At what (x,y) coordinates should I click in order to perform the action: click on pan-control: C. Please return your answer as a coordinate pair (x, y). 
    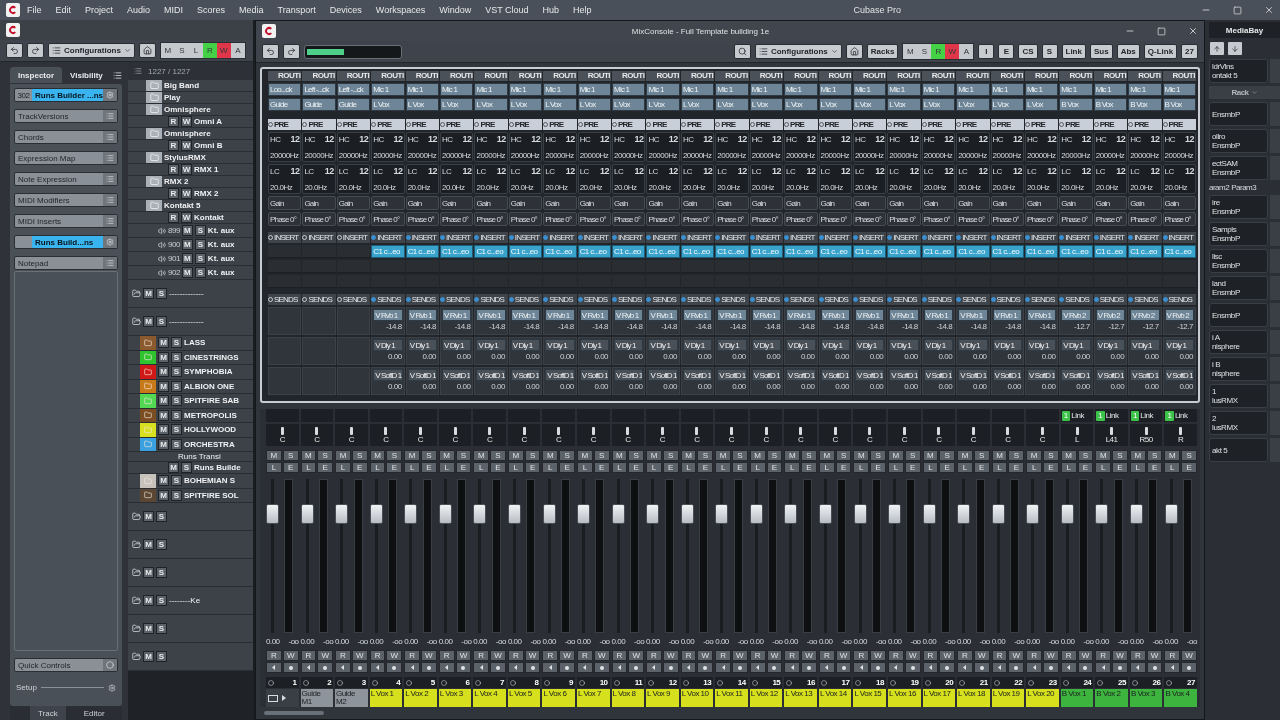
    Looking at the image, I should click on (386, 435).